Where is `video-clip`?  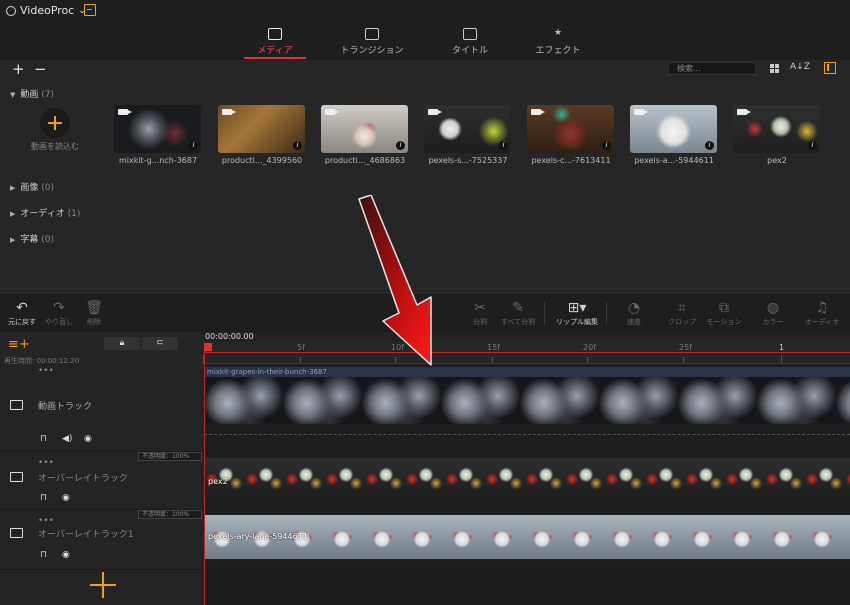
video-clip is located at coordinates (527, 400).